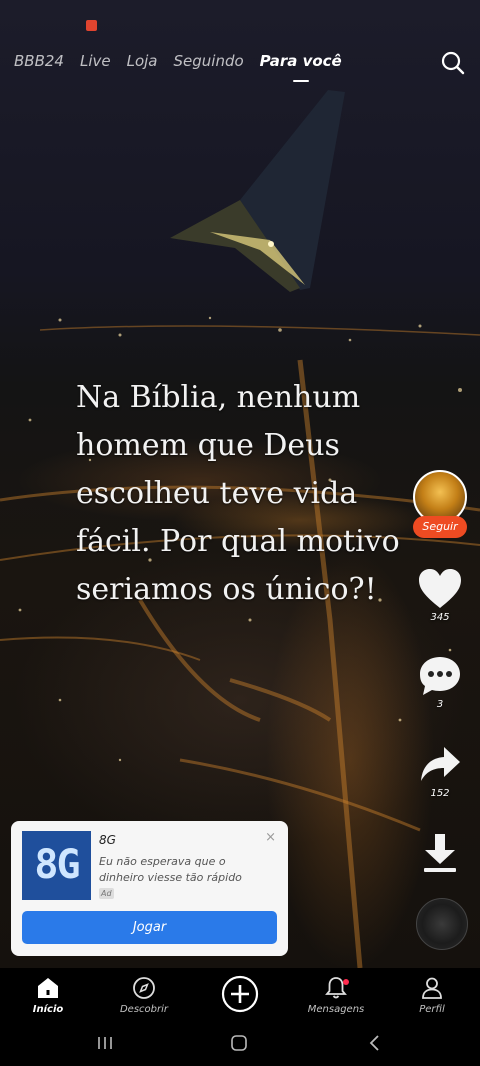  I want to click on system-nav-bar, so click(240, 1045).